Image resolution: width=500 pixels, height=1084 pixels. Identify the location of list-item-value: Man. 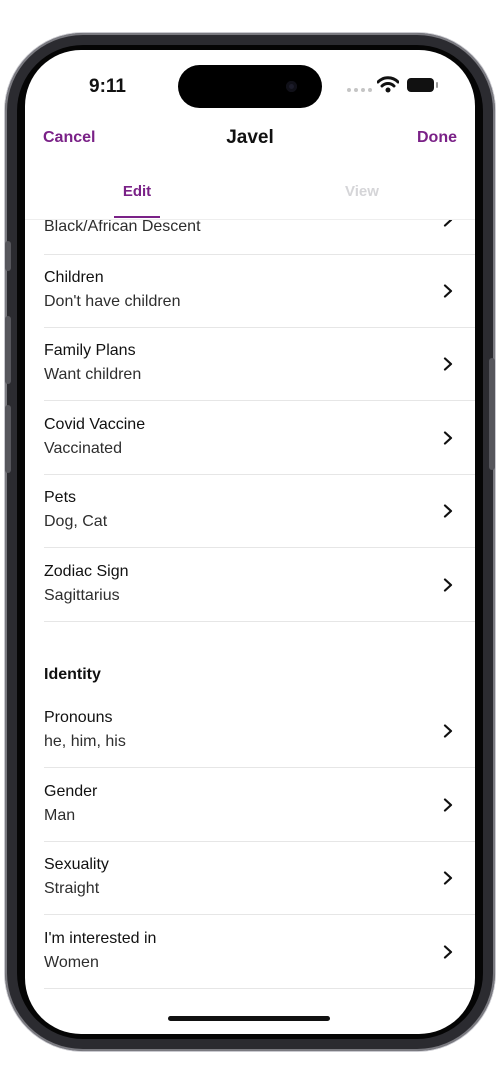
(60, 815).